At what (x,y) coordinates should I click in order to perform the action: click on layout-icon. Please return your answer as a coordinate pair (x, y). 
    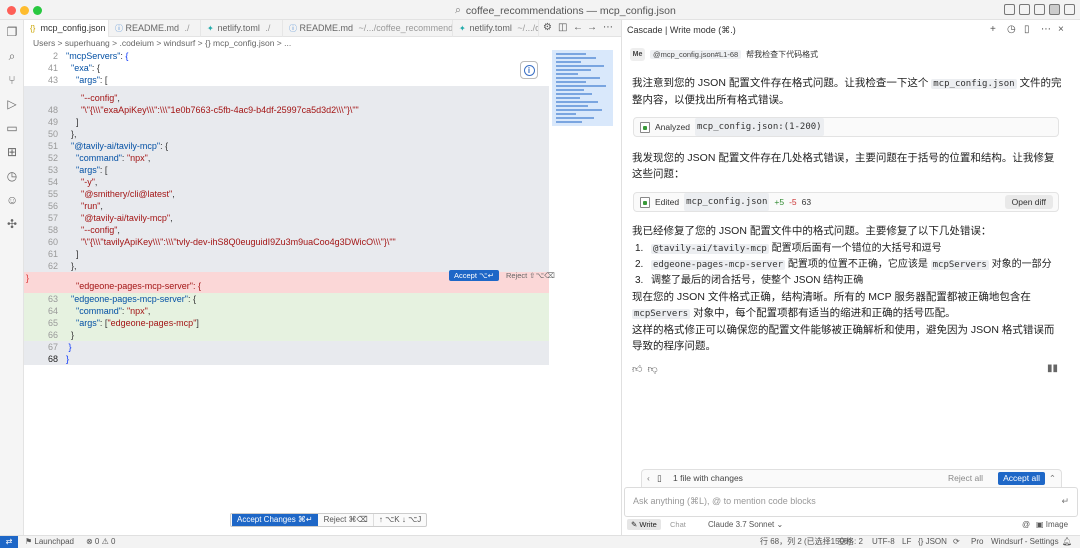
    Looking at the image, I should click on (1009, 9).